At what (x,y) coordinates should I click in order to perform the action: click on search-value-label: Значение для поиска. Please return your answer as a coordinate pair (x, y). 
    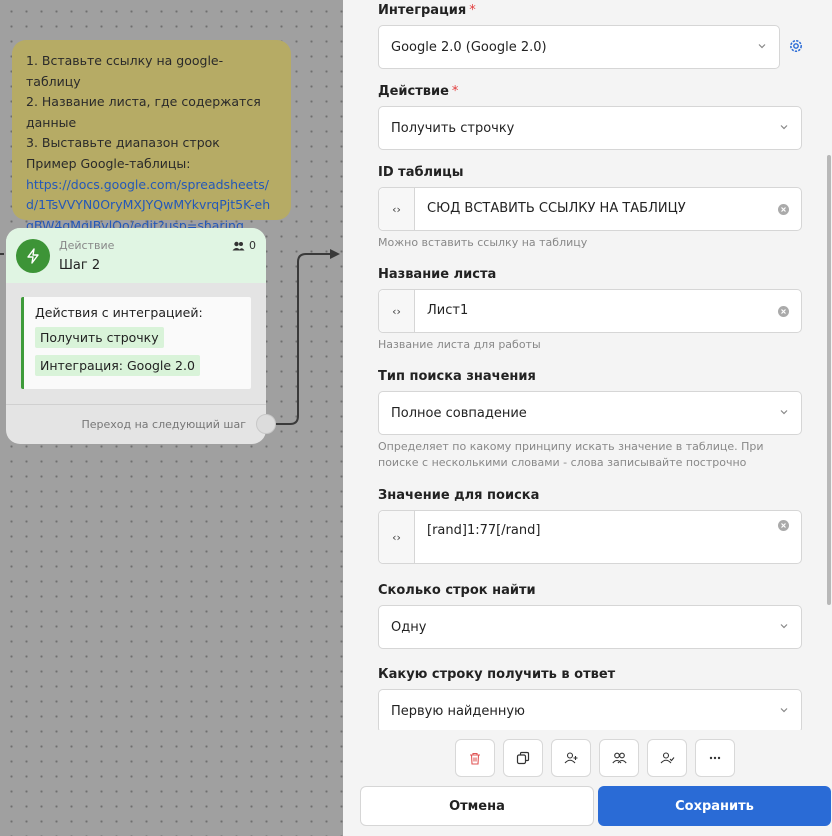
    Looking at the image, I should click on (459, 495).